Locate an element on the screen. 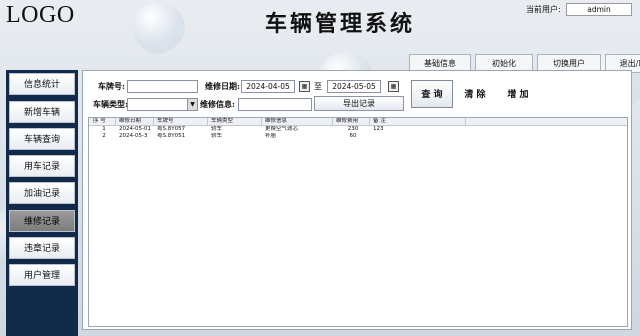  sidebar: 信息统计 新增车辆 车辆查询 用车记录 加油记录 维修记录 违章记录 用户管理 is located at coordinates (42, 203).